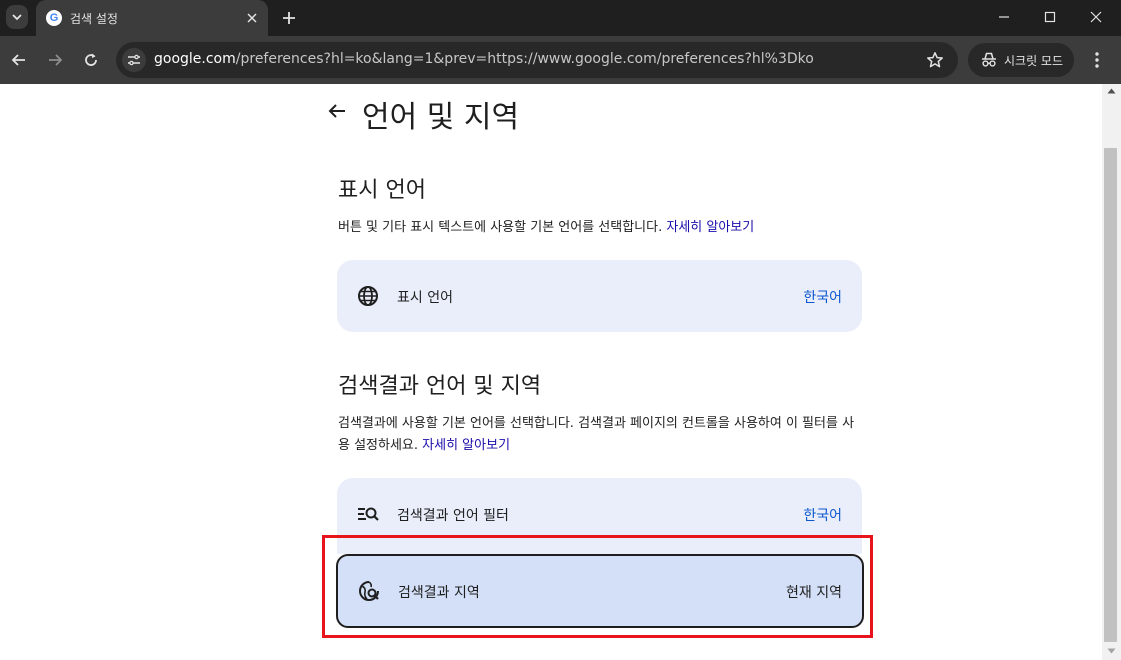  Describe the element at coordinates (368, 296) in the screenshot. I see `globe-icon` at that location.